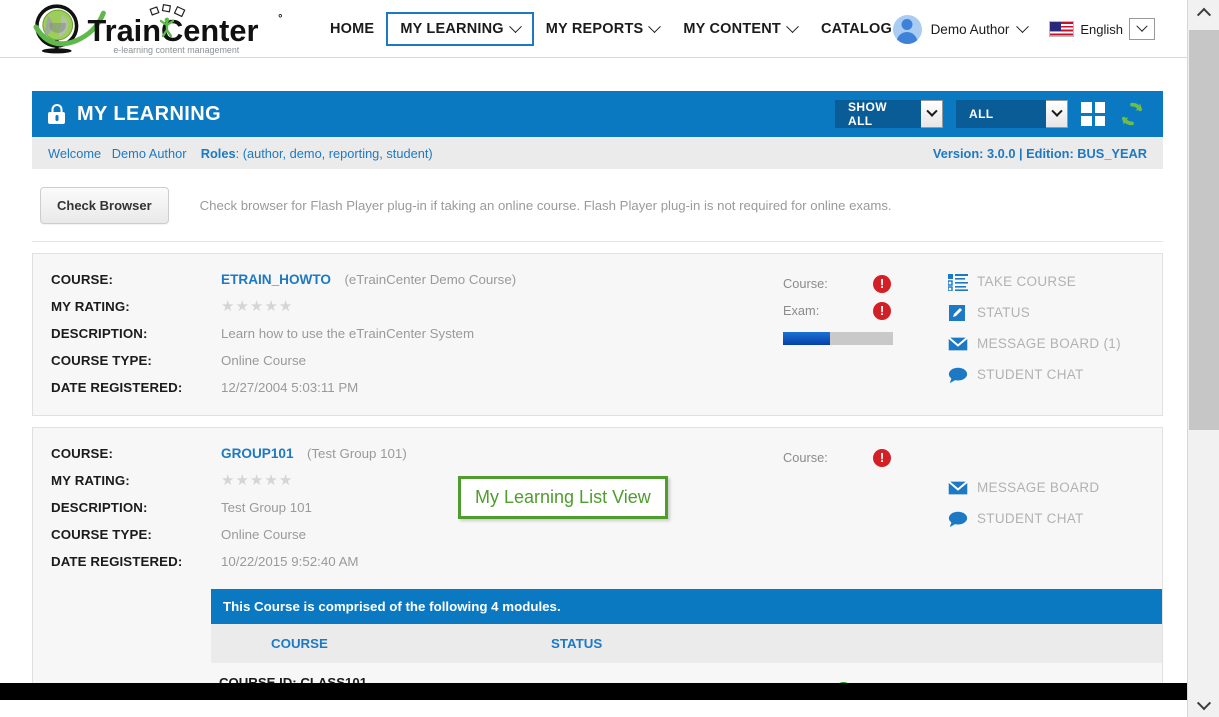  I want to click on nav-item-catalog: CATALOG, so click(856, 29).